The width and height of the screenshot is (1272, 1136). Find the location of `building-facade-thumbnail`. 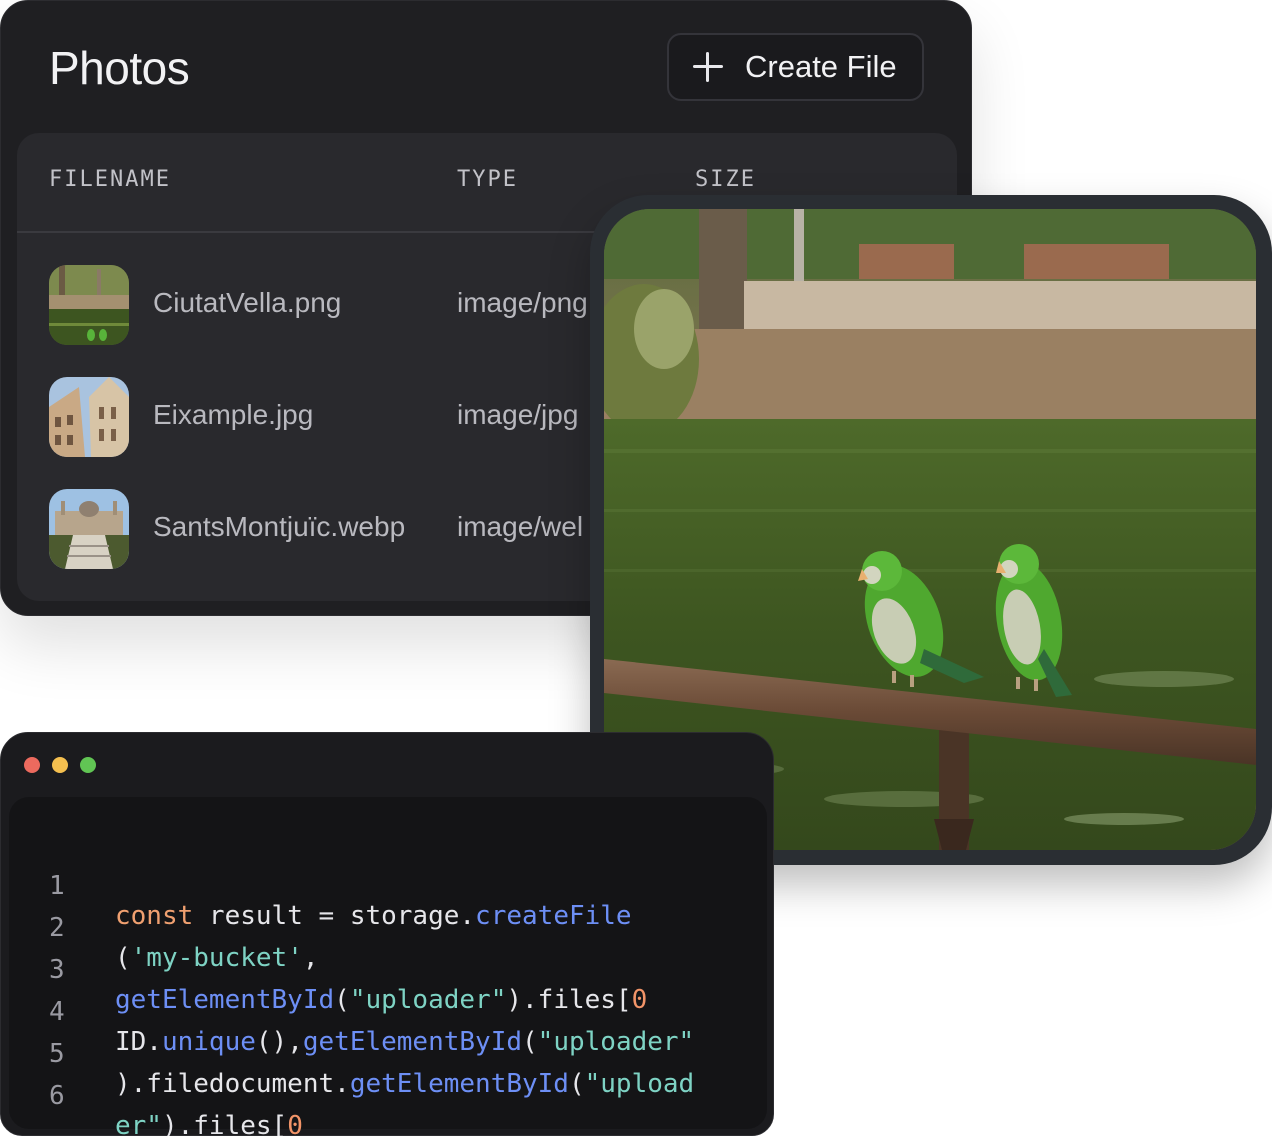

building-facade-thumbnail is located at coordinates (89, 417).